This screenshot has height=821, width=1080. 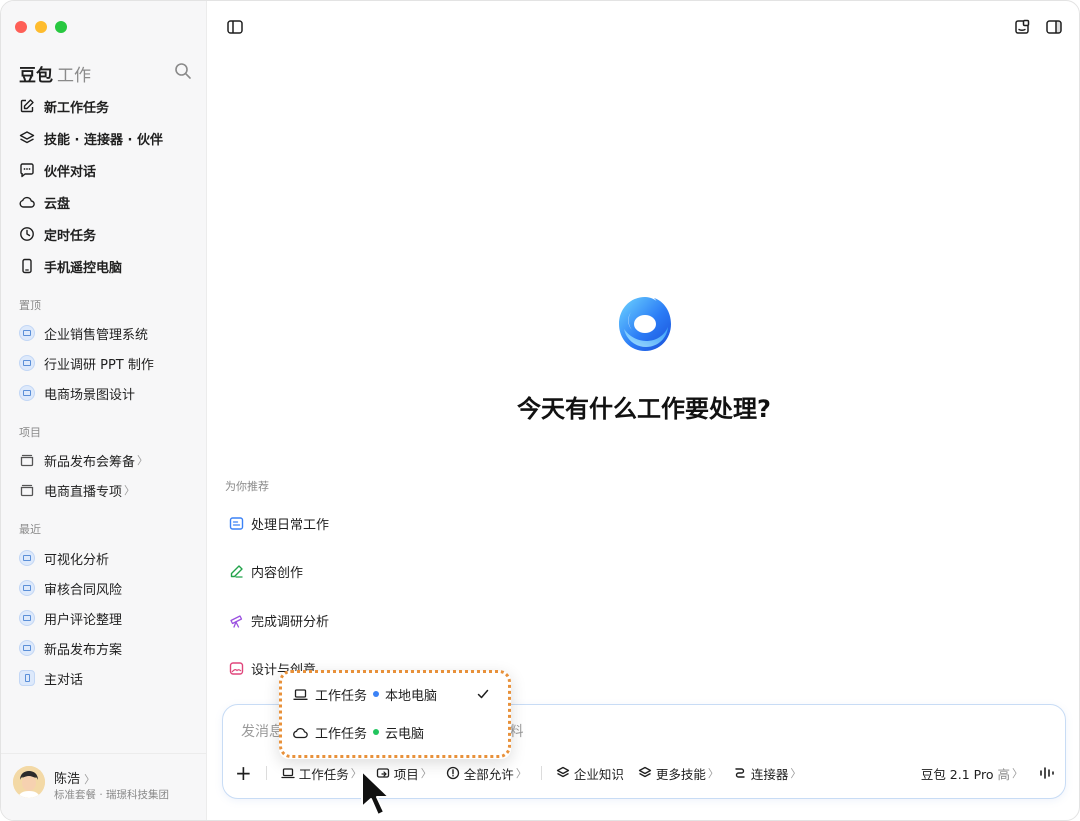 I want to click on model-selector: 豆包 2.1 Pro 高〉, so click(x=972, y=773).